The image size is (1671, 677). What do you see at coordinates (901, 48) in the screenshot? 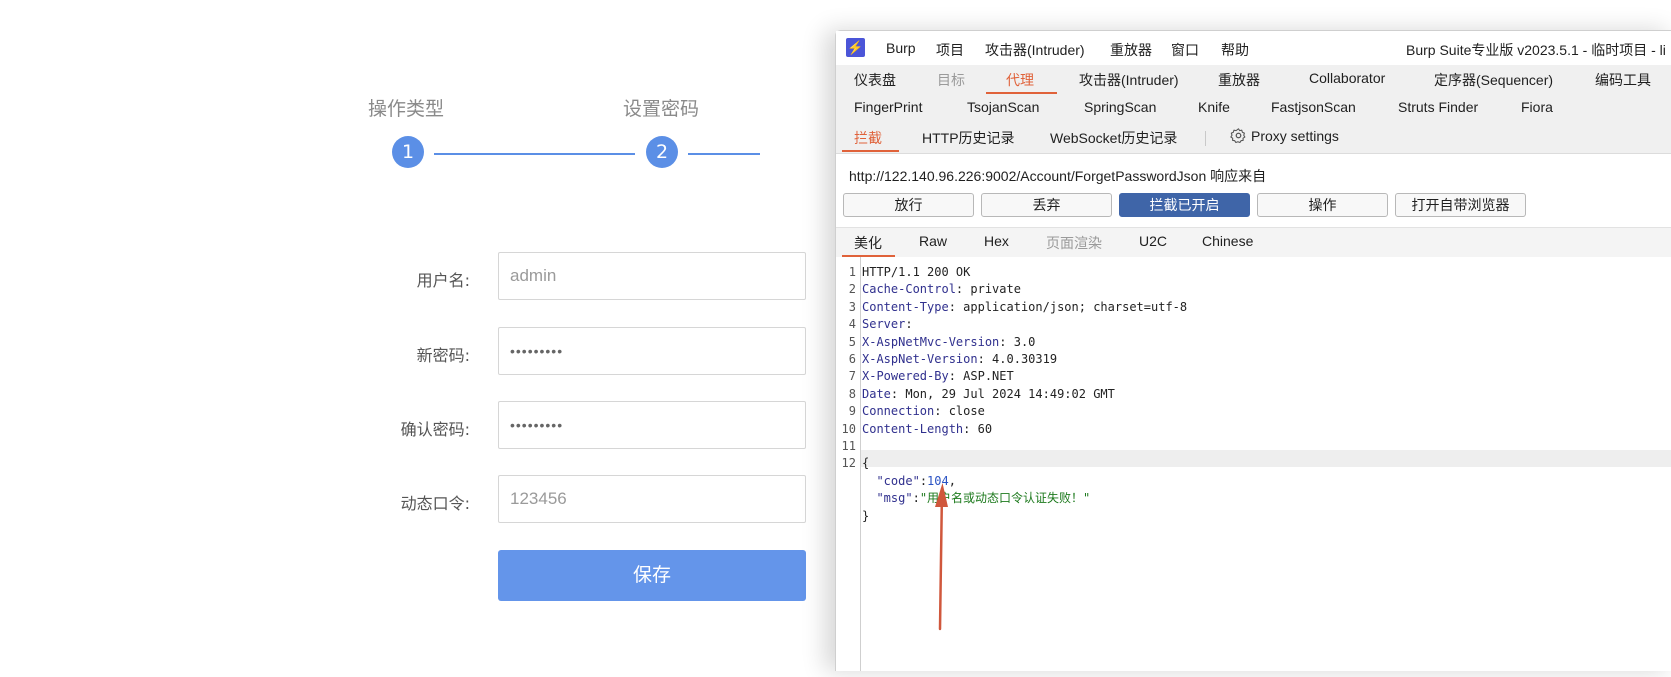
I see `menu-burp: Burp` at bounding box center [901, 48].